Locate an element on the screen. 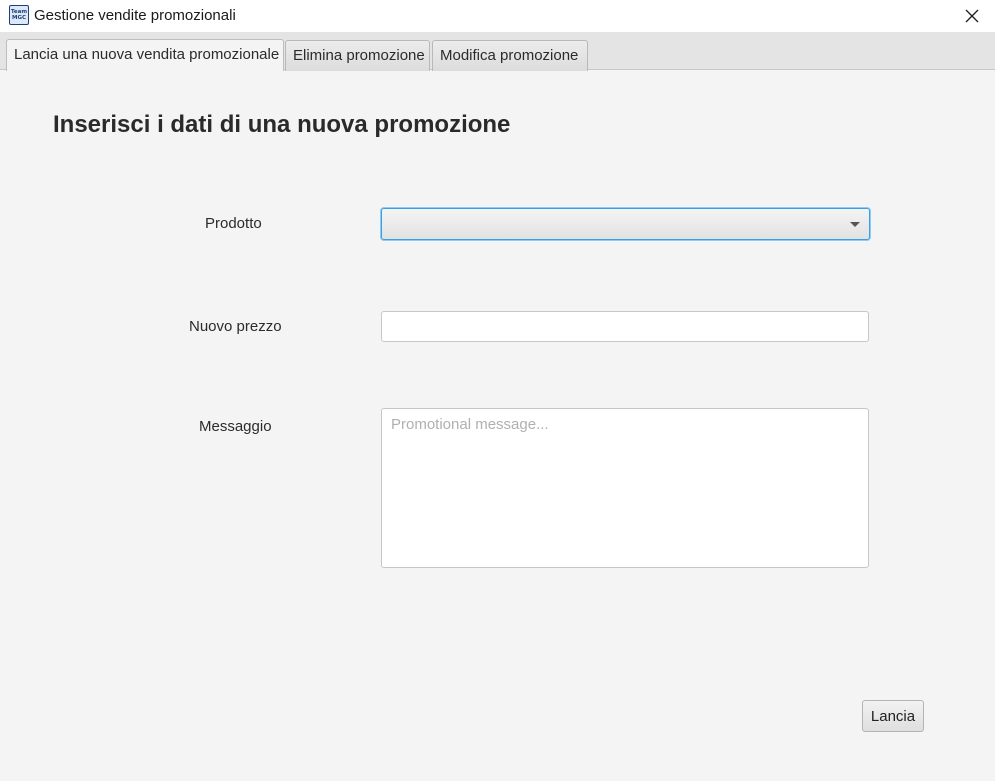 The image size is (995, 781). app-logo-icon: Team MGC is located at coordinates (19, 15).